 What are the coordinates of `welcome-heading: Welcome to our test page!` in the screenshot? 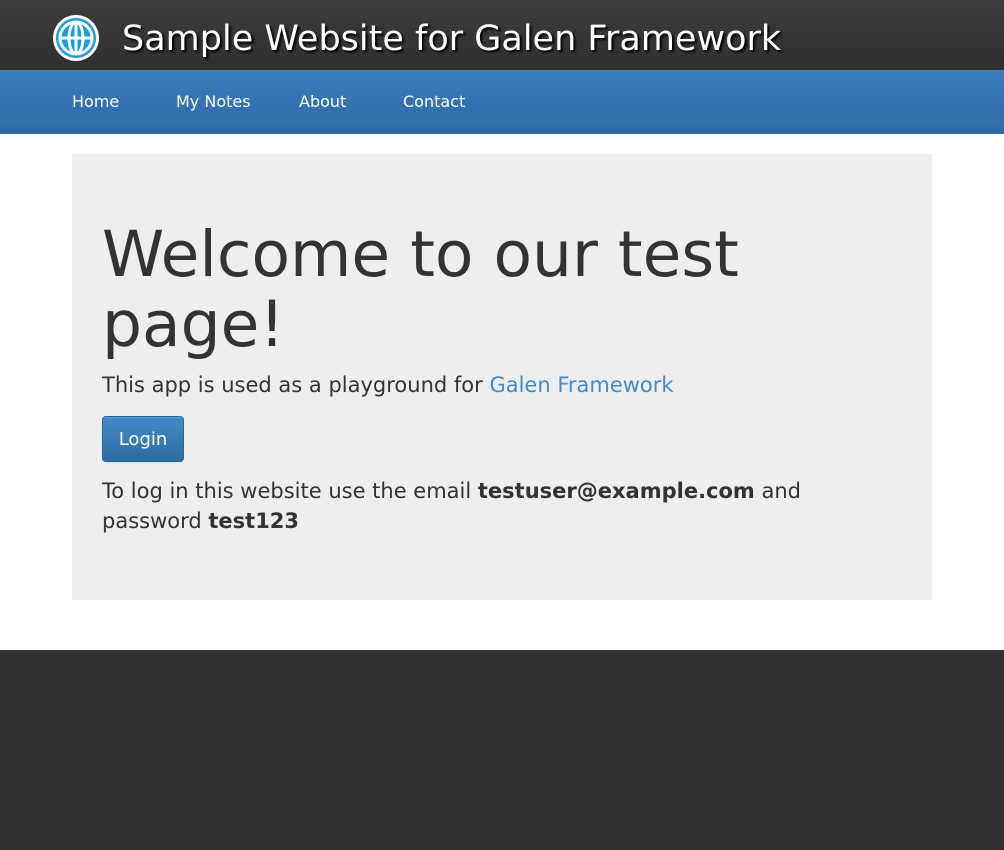 It's located at (420, 289).